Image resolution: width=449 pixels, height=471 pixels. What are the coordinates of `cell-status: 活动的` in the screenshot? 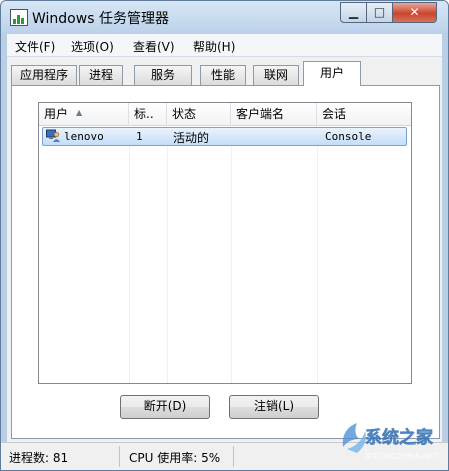 It's located at (191, 138).